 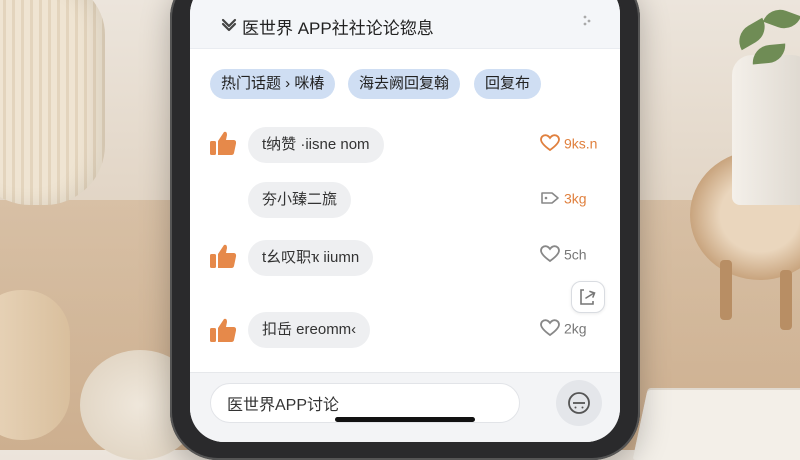 I want to click on more-icon, so click(x=587, y=22).